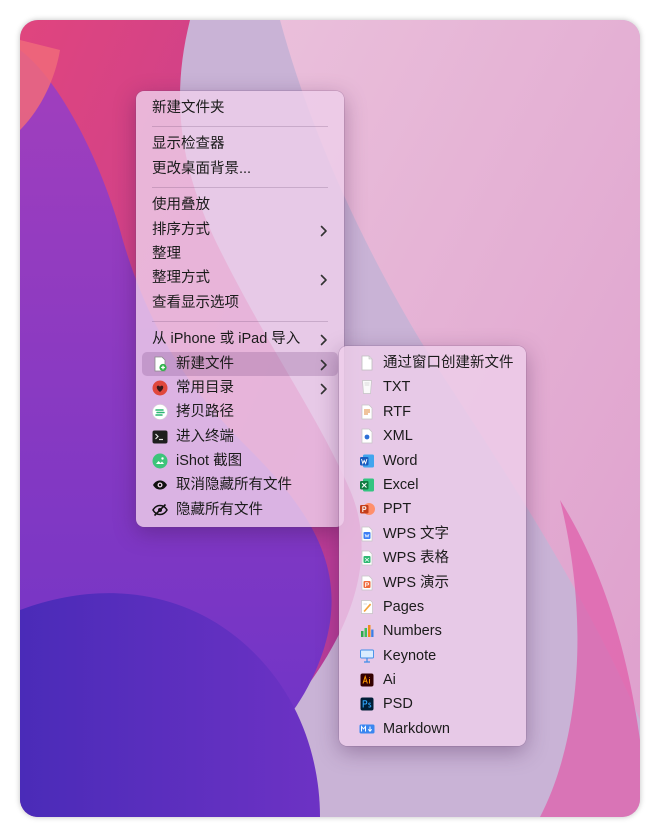 The width and height of the screenshot is (660, 837). Describe the element at coordinates (448, 363) in the screenshot. I see `submenu-item-label: 通过窗口创建新文件` at that location.